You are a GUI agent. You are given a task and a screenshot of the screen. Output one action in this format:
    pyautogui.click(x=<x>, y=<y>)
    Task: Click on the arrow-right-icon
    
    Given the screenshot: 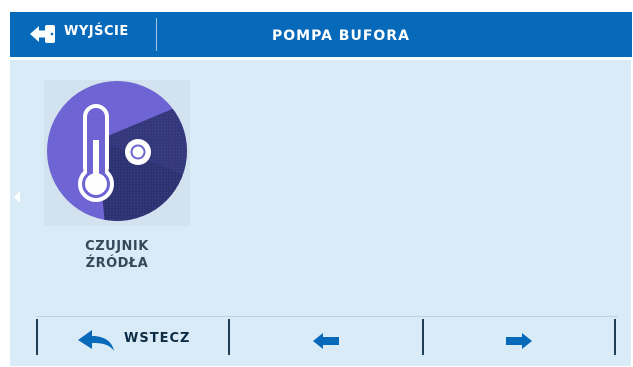 What is the action you would take?
    pyautogui.click(x=519, y=341)
    